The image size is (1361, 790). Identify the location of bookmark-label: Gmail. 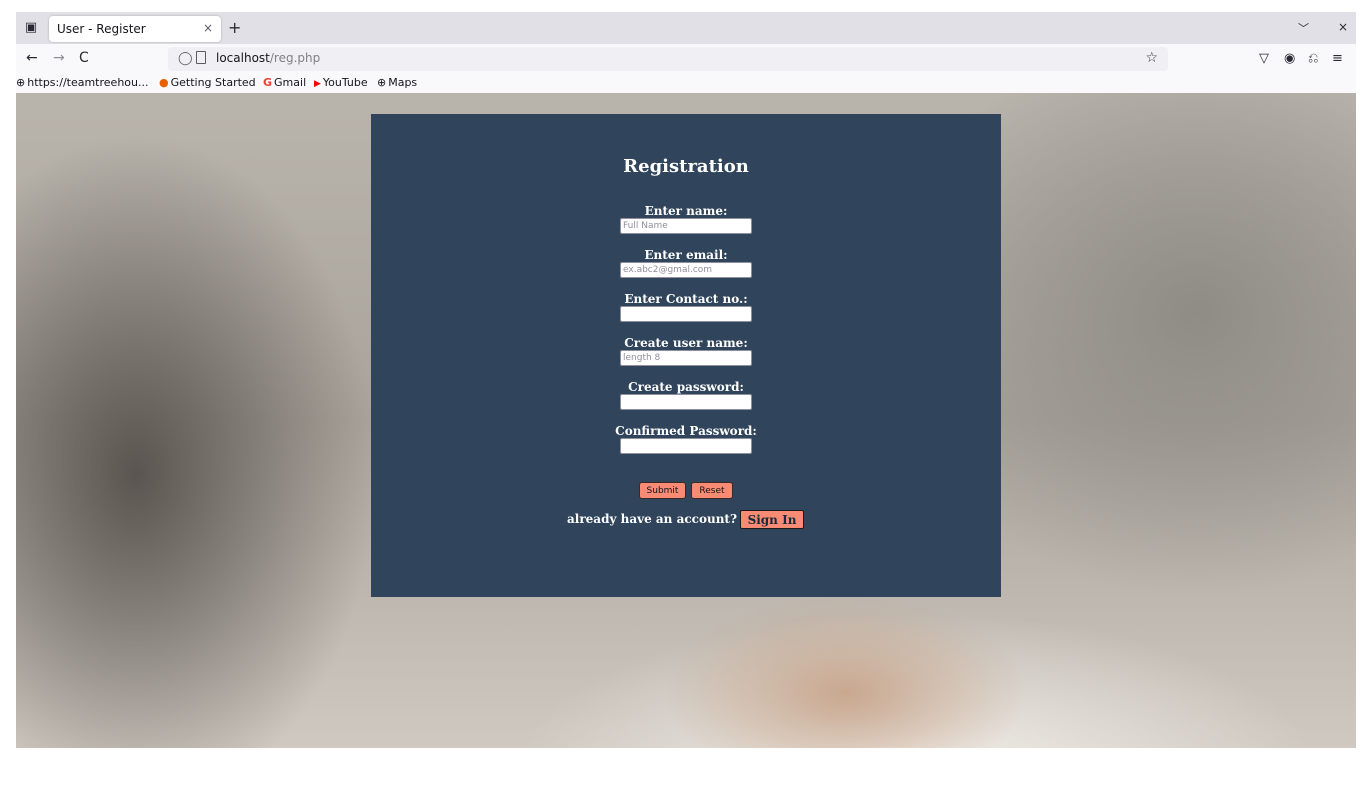
(290, 82).